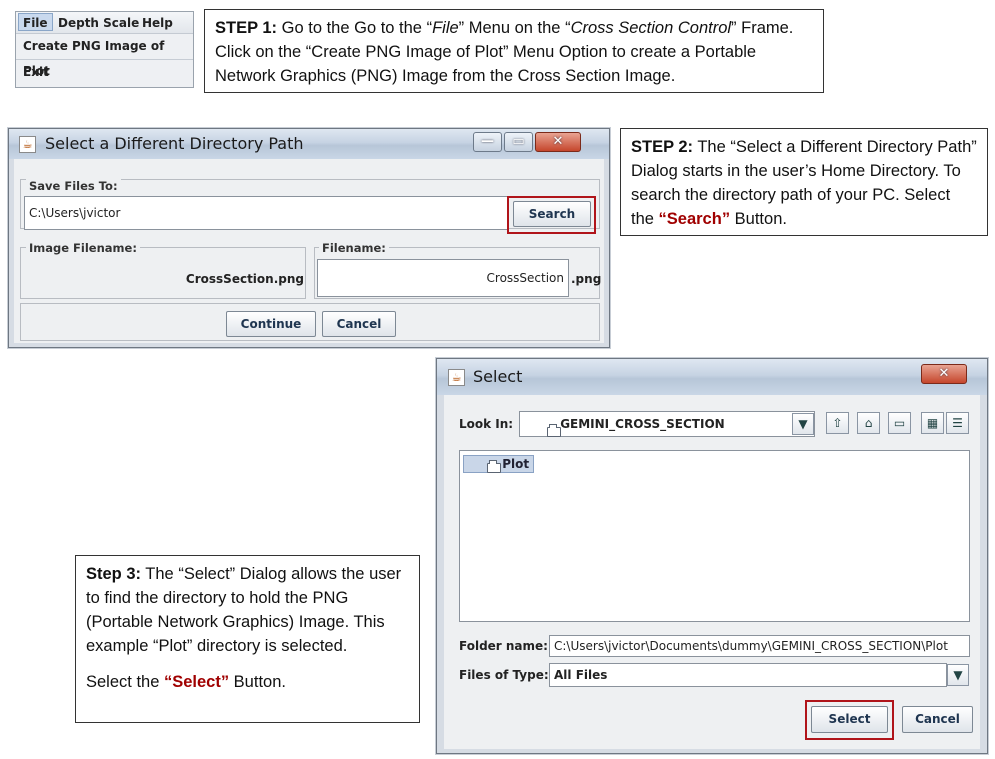 This screenshot has height=759, width=995. I want to click on step3-select-post: Button., so click(257, 682).